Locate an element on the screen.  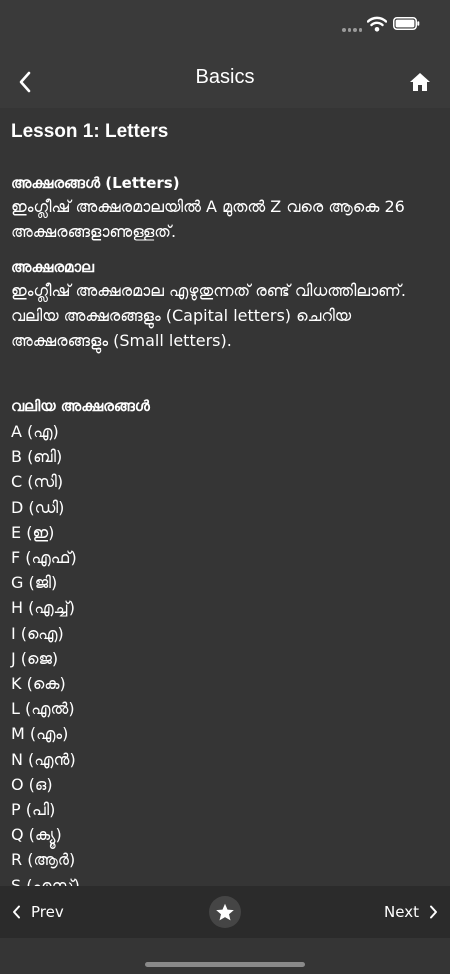
list-item: B (ബി) is located at coordinates (37, 457).